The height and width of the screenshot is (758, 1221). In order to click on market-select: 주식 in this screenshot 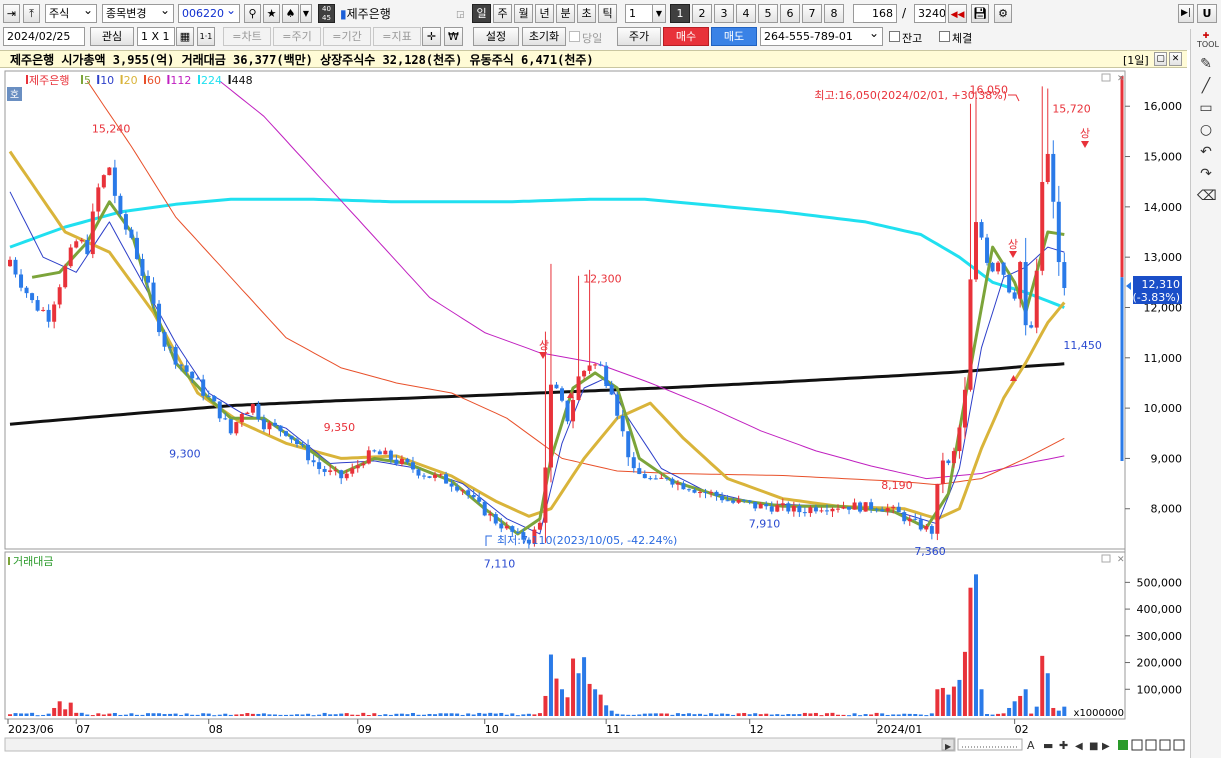, I will do `click(71, 13)`.